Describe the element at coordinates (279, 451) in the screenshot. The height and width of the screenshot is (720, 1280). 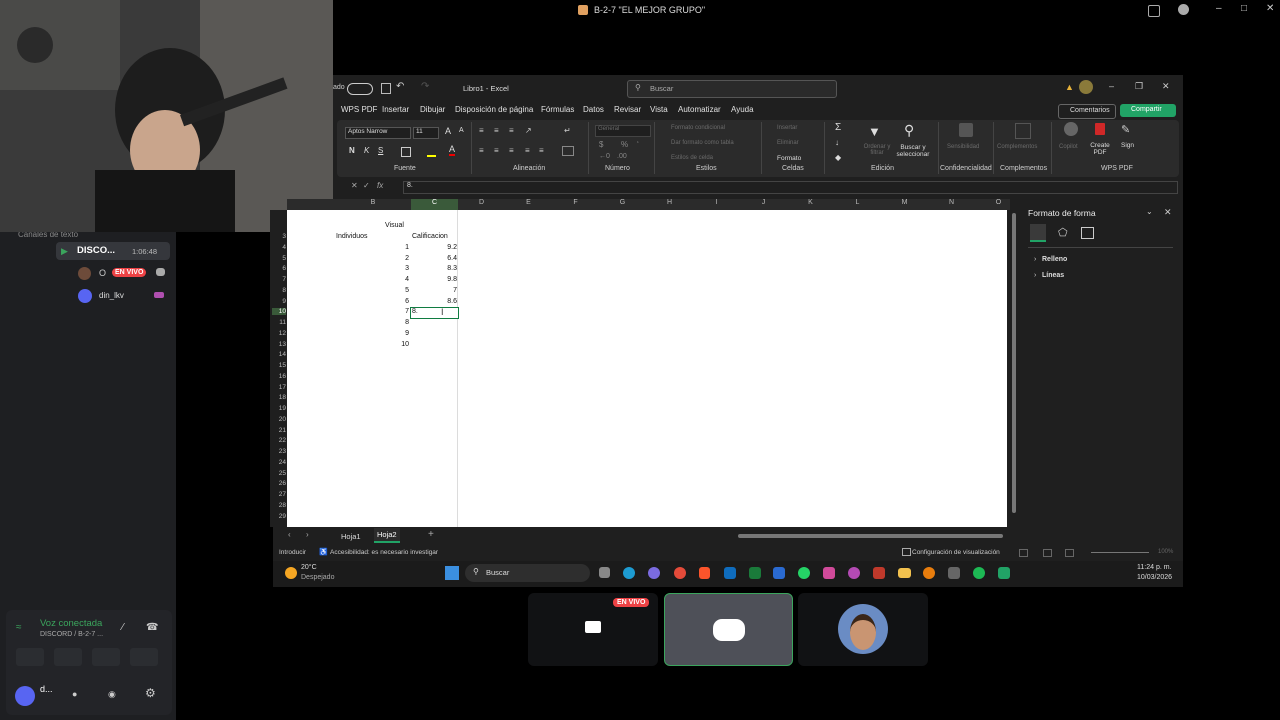
I see `row-header: 23` at that location.